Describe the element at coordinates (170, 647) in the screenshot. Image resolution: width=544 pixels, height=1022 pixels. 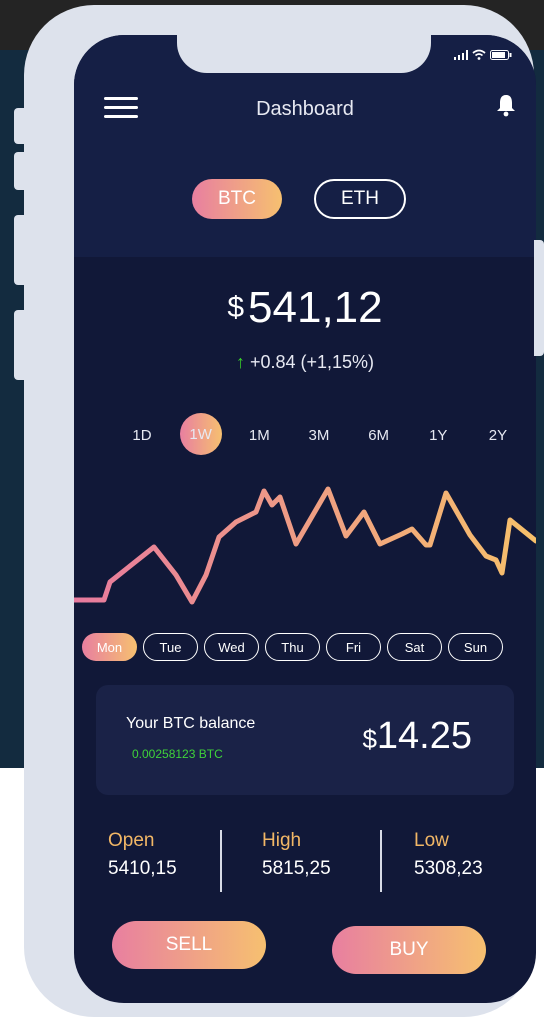
I see `day-tue: Tue` at that location.